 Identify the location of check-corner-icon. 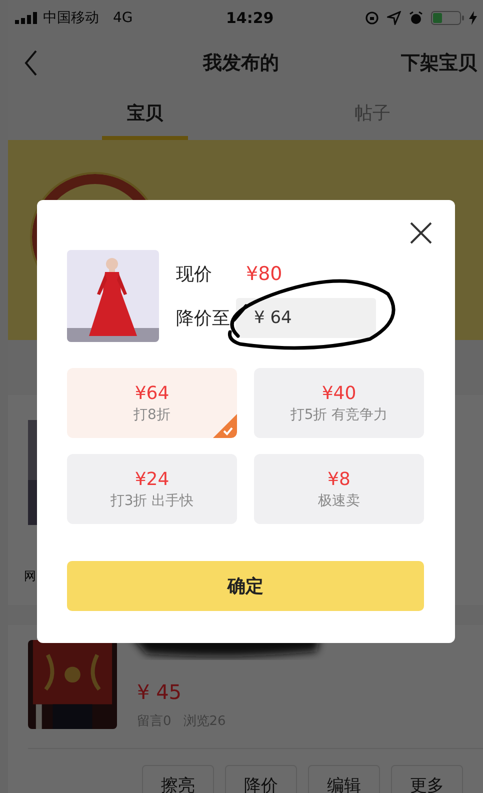
(225, 426).